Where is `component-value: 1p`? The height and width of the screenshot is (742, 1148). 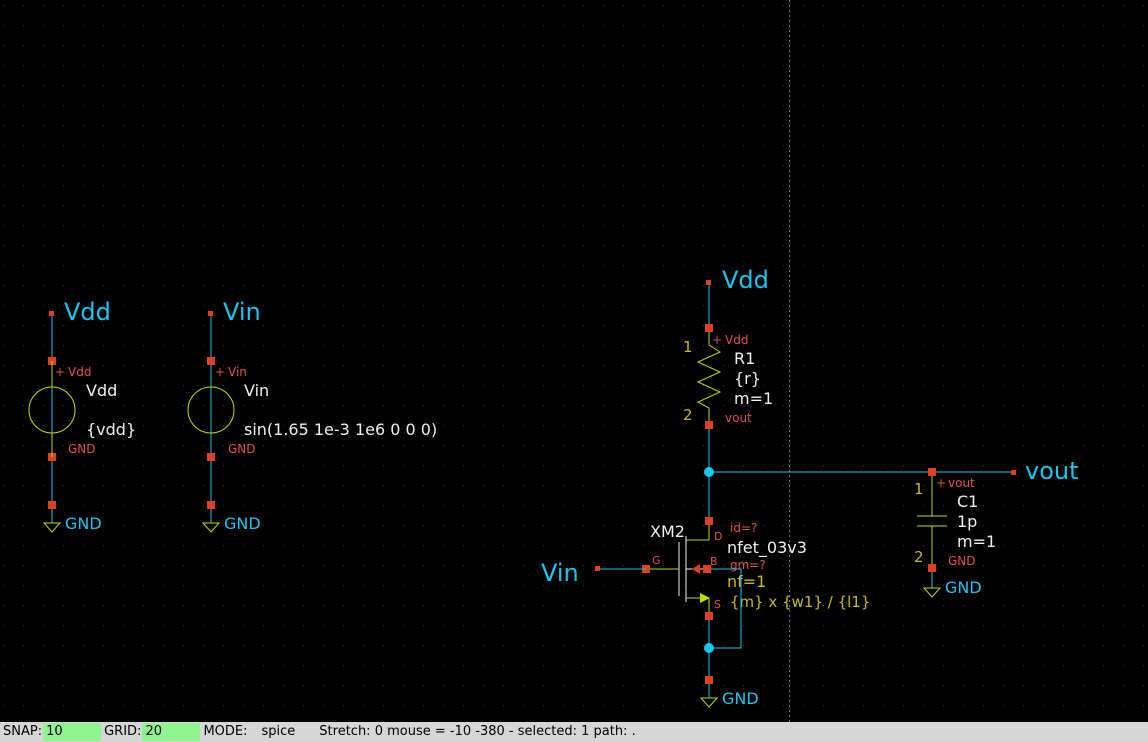 component-value: 1p is located at coordinates (967, 521).